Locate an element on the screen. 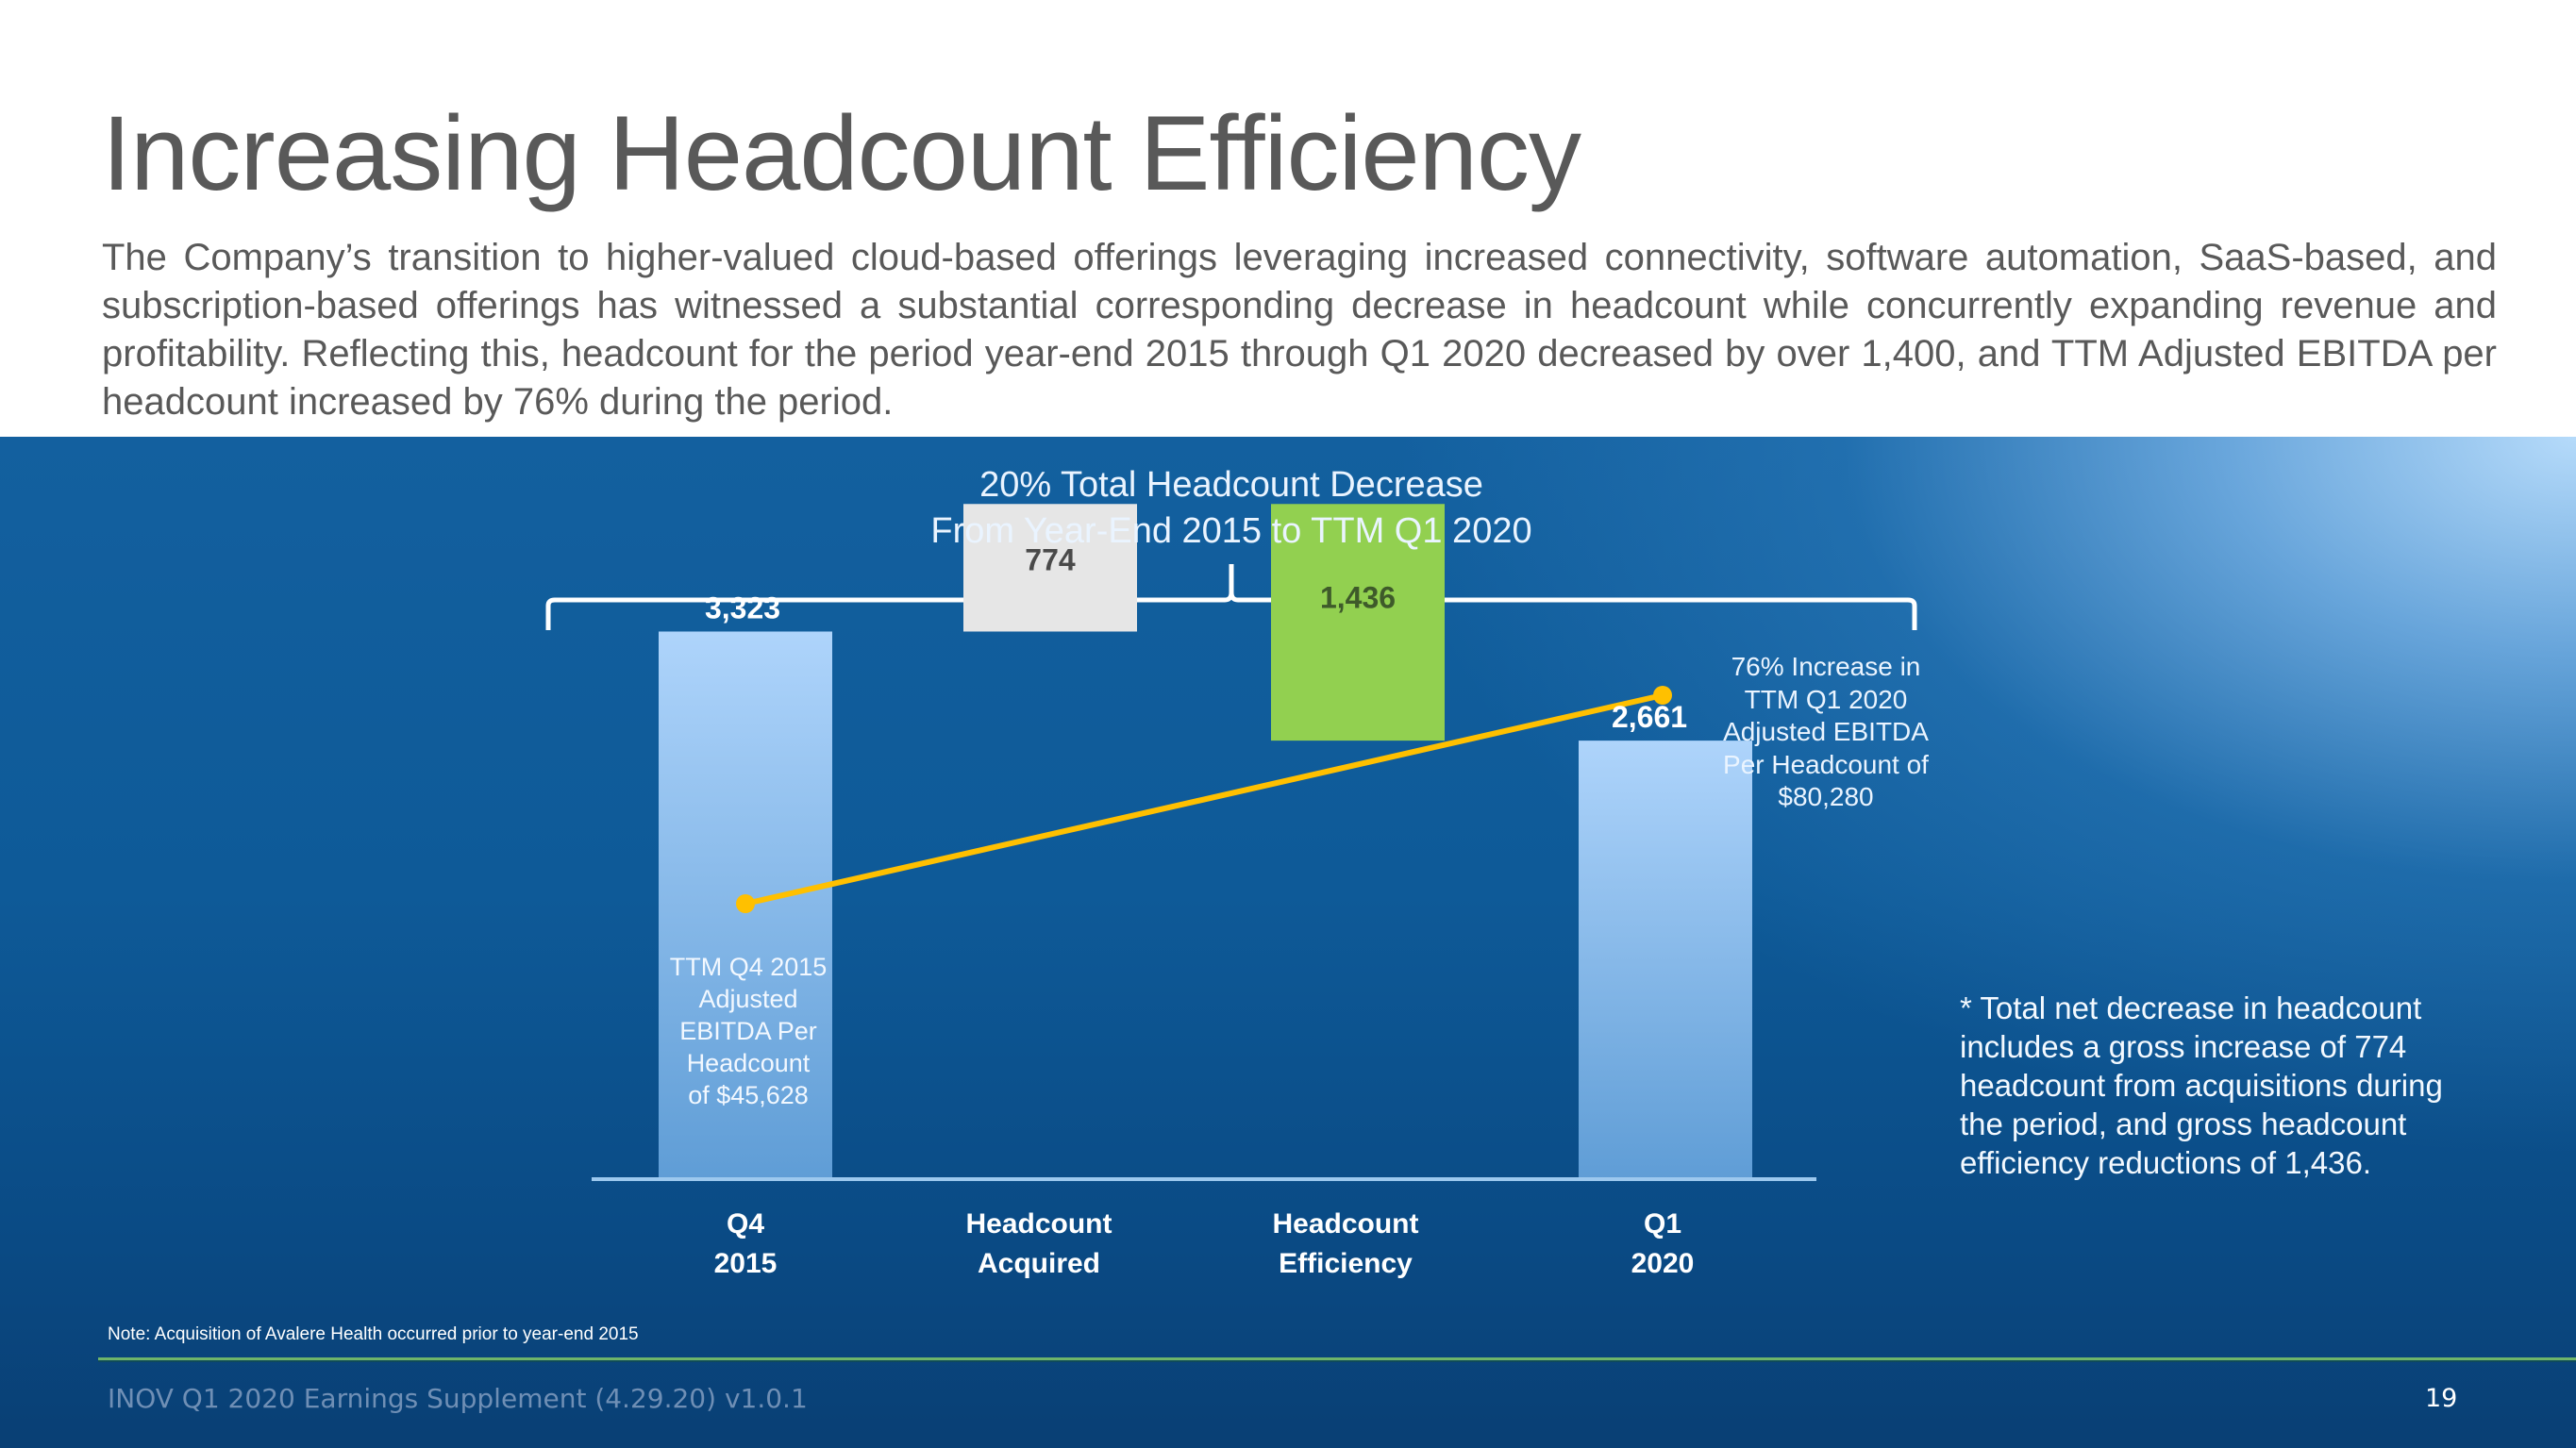 Image resolution: width=2576 pixels, height=1448 pixels. x-tick-line: Acquired is located at coordinates (1039, 1263).